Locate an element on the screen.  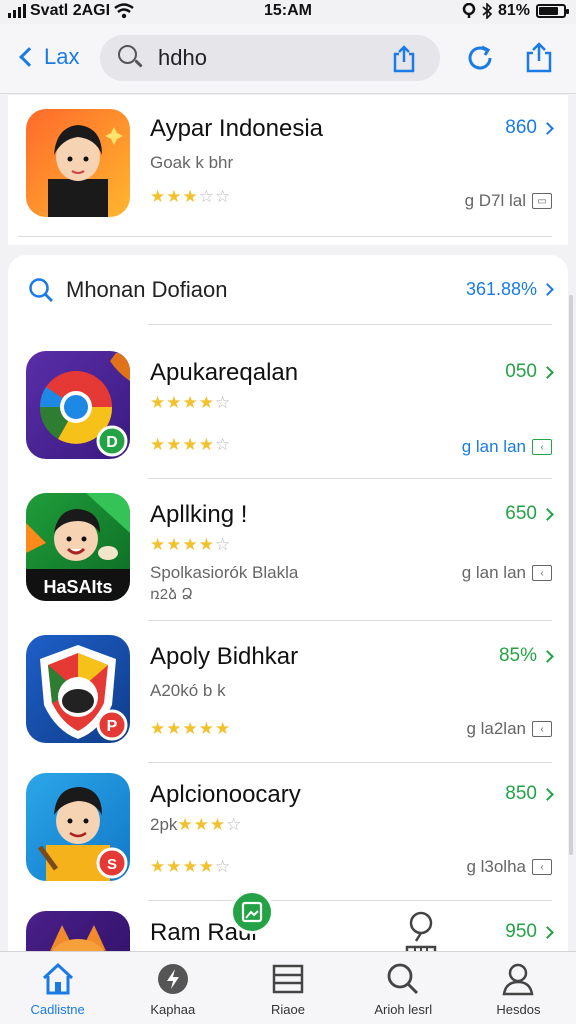
app-meta: g la2lan ‹ is located at coordinates (509, 729).